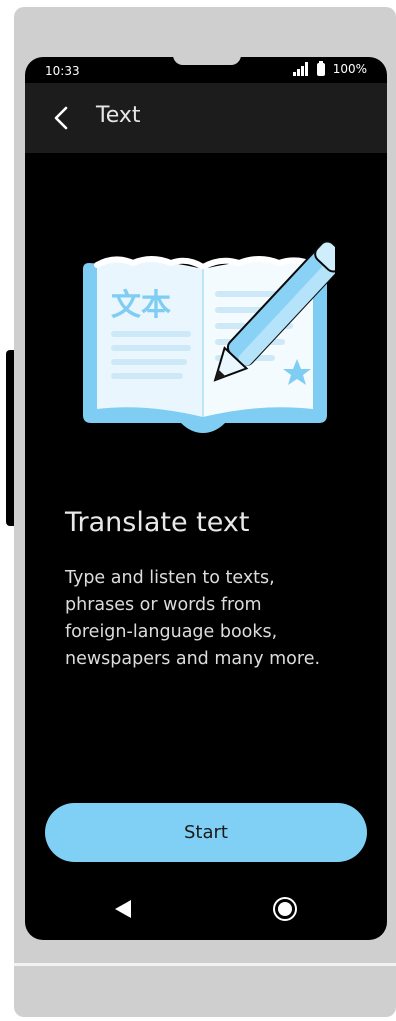 Image resolution: width=396 pixels, height=1021 pixels. Describe the element at coordinates (205, 964) in the screenshot. I see `device-chin-divider` at that location.